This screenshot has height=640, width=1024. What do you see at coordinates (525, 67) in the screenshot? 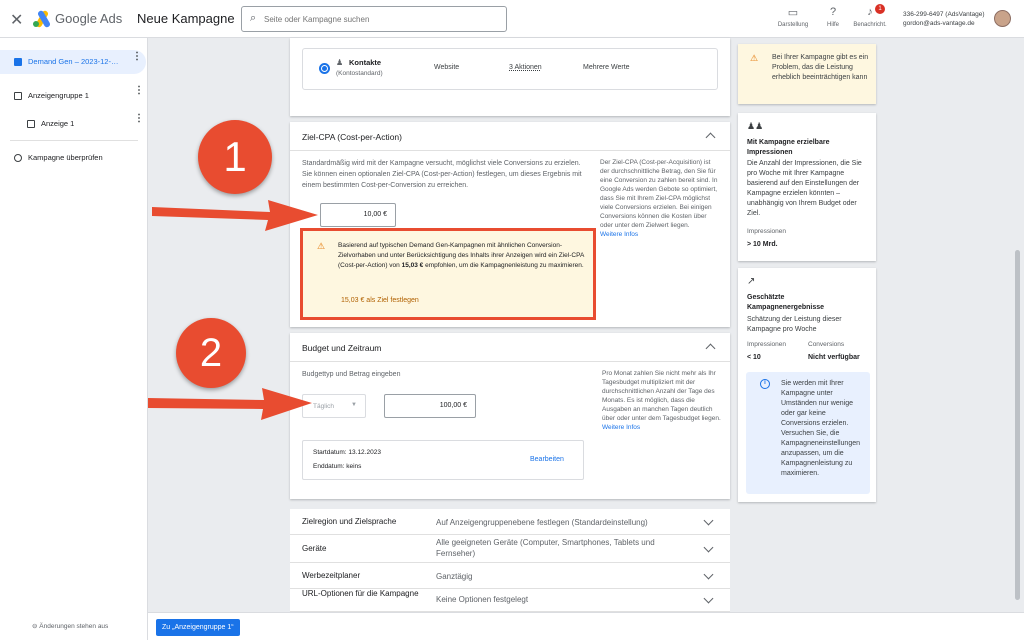
I see `goal-actions-link: 3 Aktionen` at bounding box center [525, 67].